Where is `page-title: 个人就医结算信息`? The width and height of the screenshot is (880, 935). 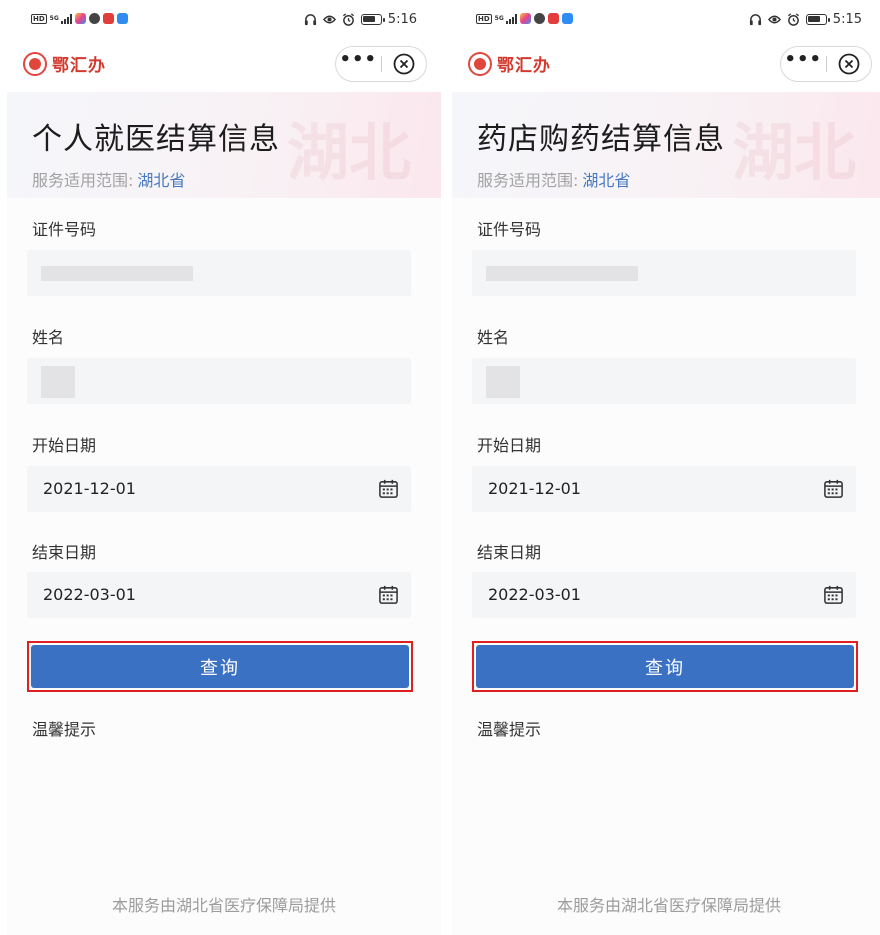 page-title: 个人就医结算信息 is located at coordinates (156, 139).